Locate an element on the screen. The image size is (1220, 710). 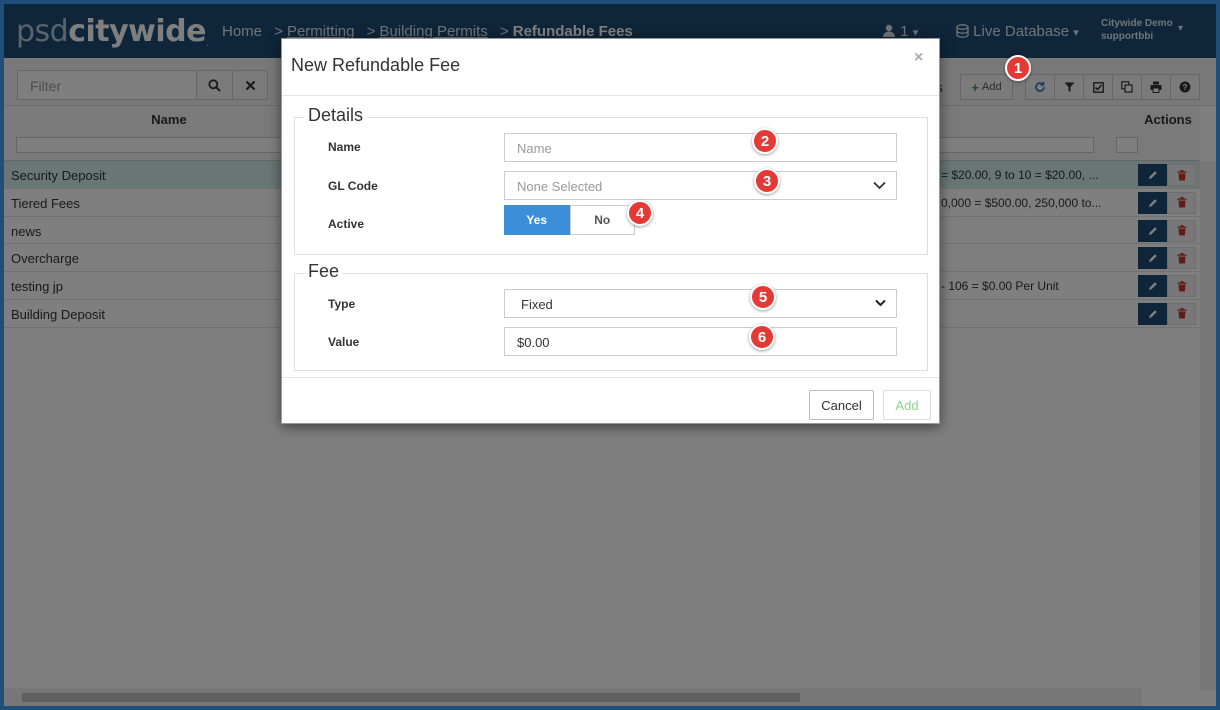
fee-legend: Fee is located at coordinates (324, 271).